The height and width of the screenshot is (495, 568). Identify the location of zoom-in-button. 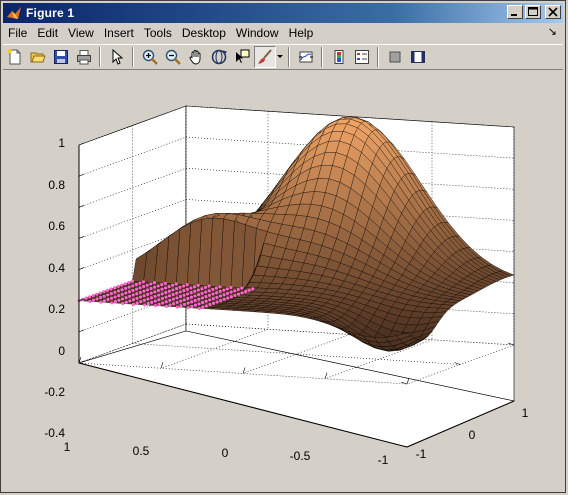
(150, 57).